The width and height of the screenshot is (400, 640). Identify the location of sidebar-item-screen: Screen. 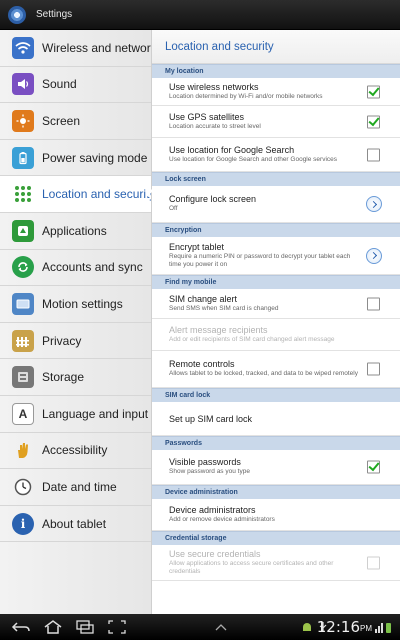
(75, 121).